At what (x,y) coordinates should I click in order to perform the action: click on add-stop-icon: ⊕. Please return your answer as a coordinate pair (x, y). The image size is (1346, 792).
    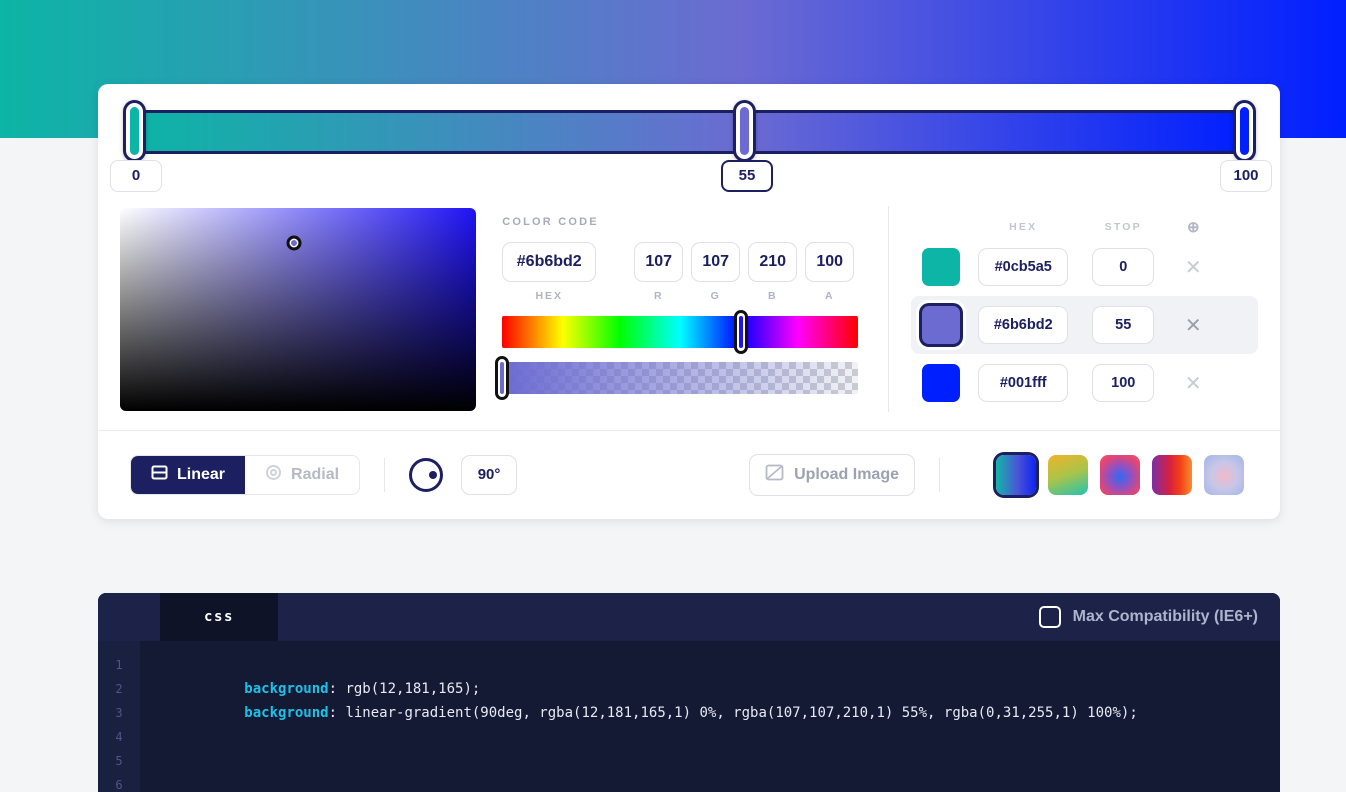
    Looking at the image, I should click on (1193, 227).